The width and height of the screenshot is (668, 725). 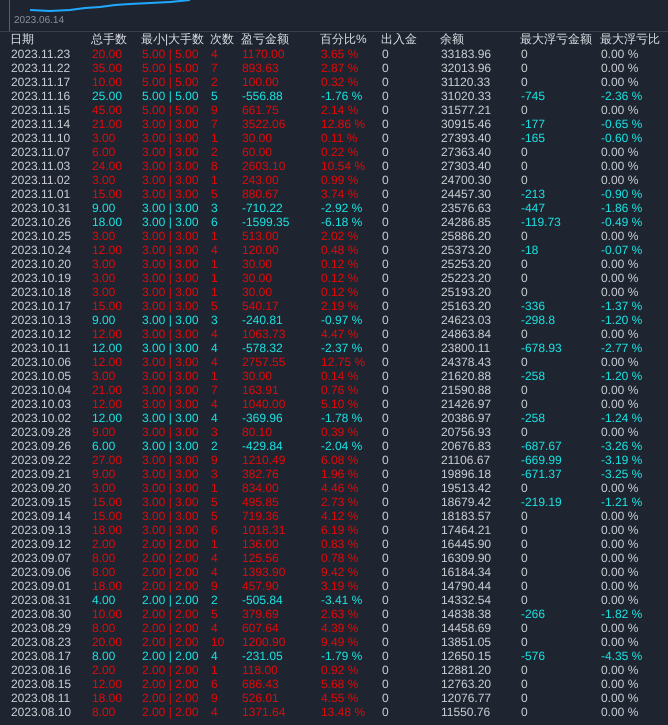 I want to click on table-cell-text: 14838.38, so click(x=466, y=614).